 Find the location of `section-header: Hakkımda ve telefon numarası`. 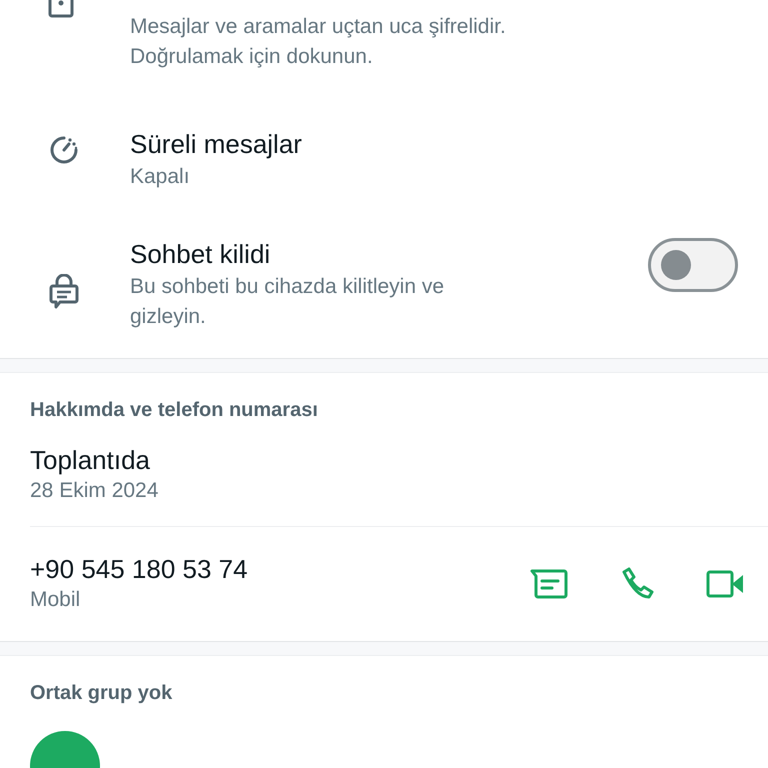

section-header: Hakkımda ve telefon numarası is located at coordinates (174, 410).